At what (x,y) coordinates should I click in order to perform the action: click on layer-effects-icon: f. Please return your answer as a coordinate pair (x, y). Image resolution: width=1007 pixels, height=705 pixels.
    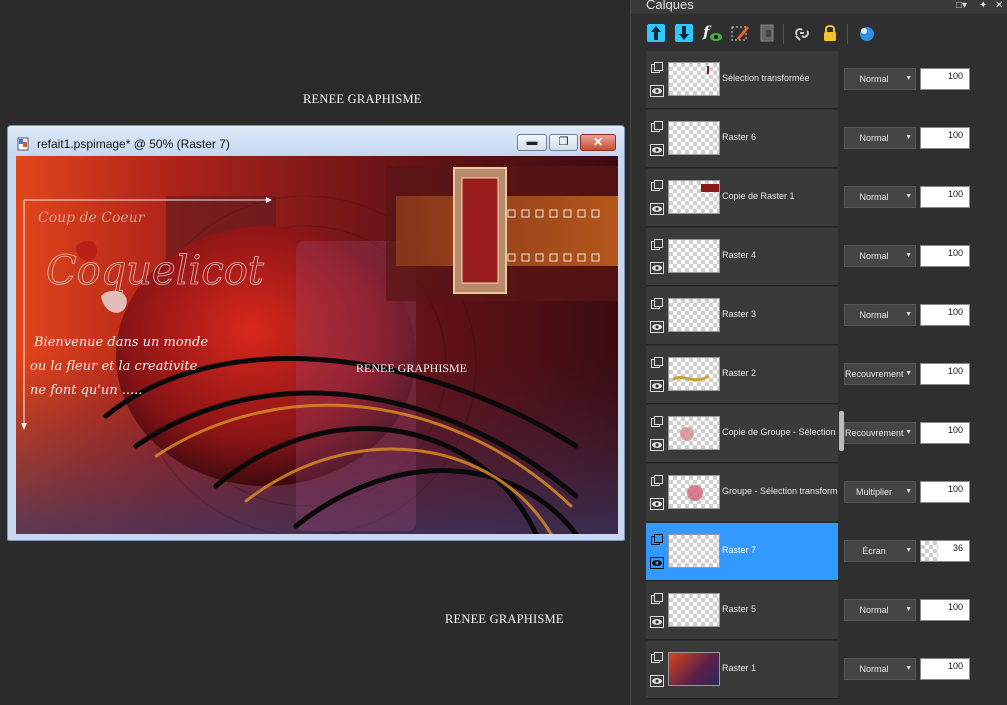
    Looking at the image, I should click on (712, 33).